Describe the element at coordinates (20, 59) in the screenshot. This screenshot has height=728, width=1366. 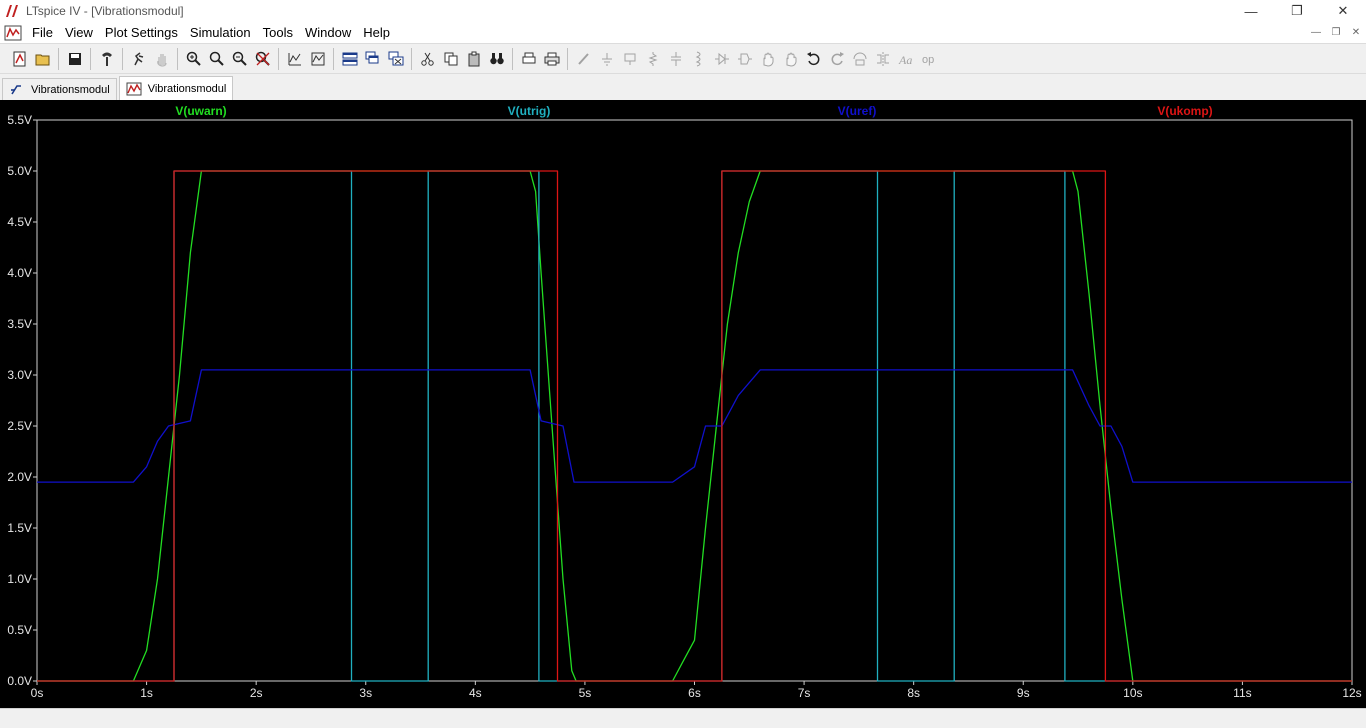
I see `new-schematic-button` at that location.